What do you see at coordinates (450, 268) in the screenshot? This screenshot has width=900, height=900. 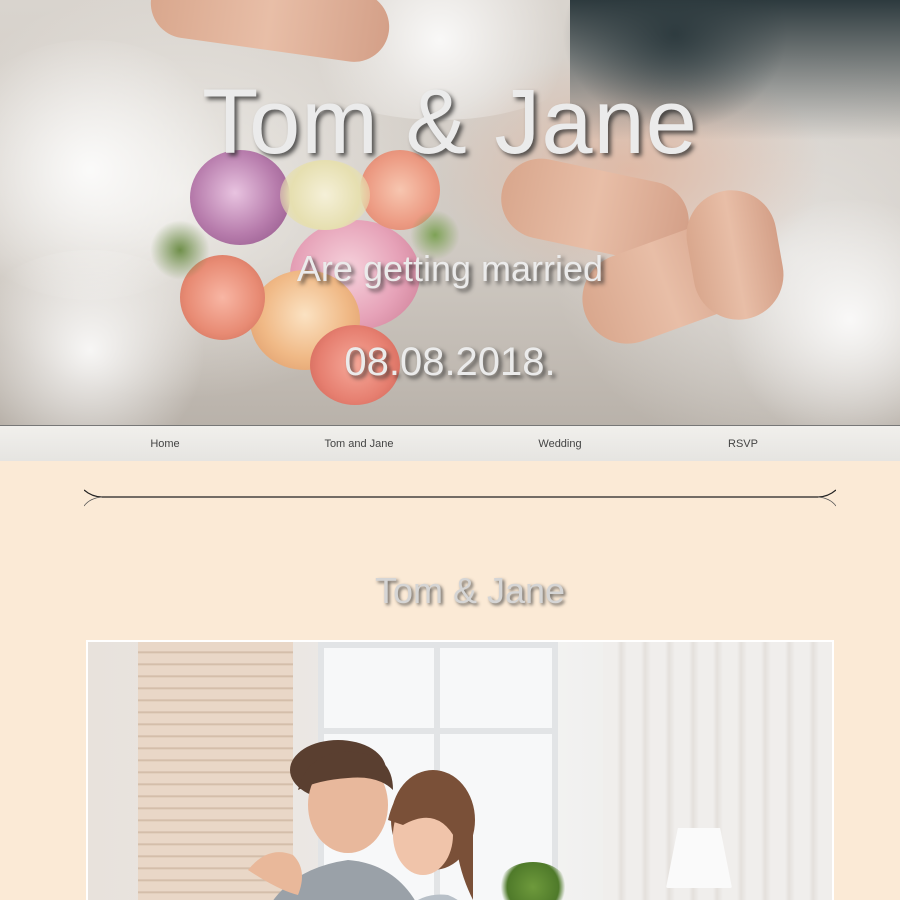 I see `hero-subtitle: Are getting married` at bounding box center [450, 268].